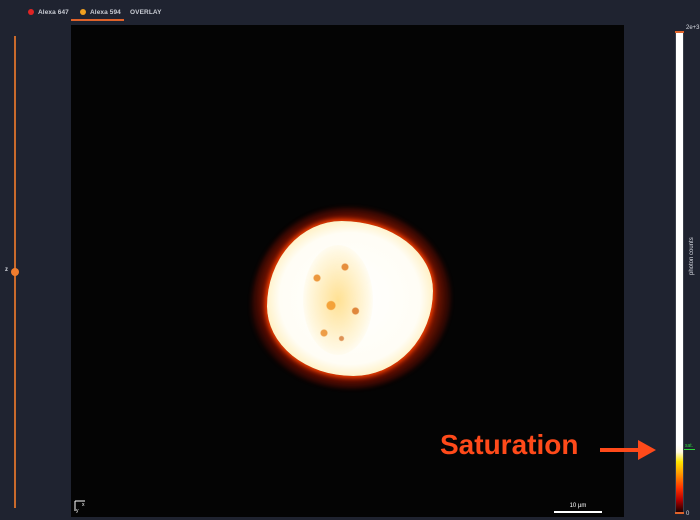  I want to click on colorbar-max-handle, so click(679, 32).